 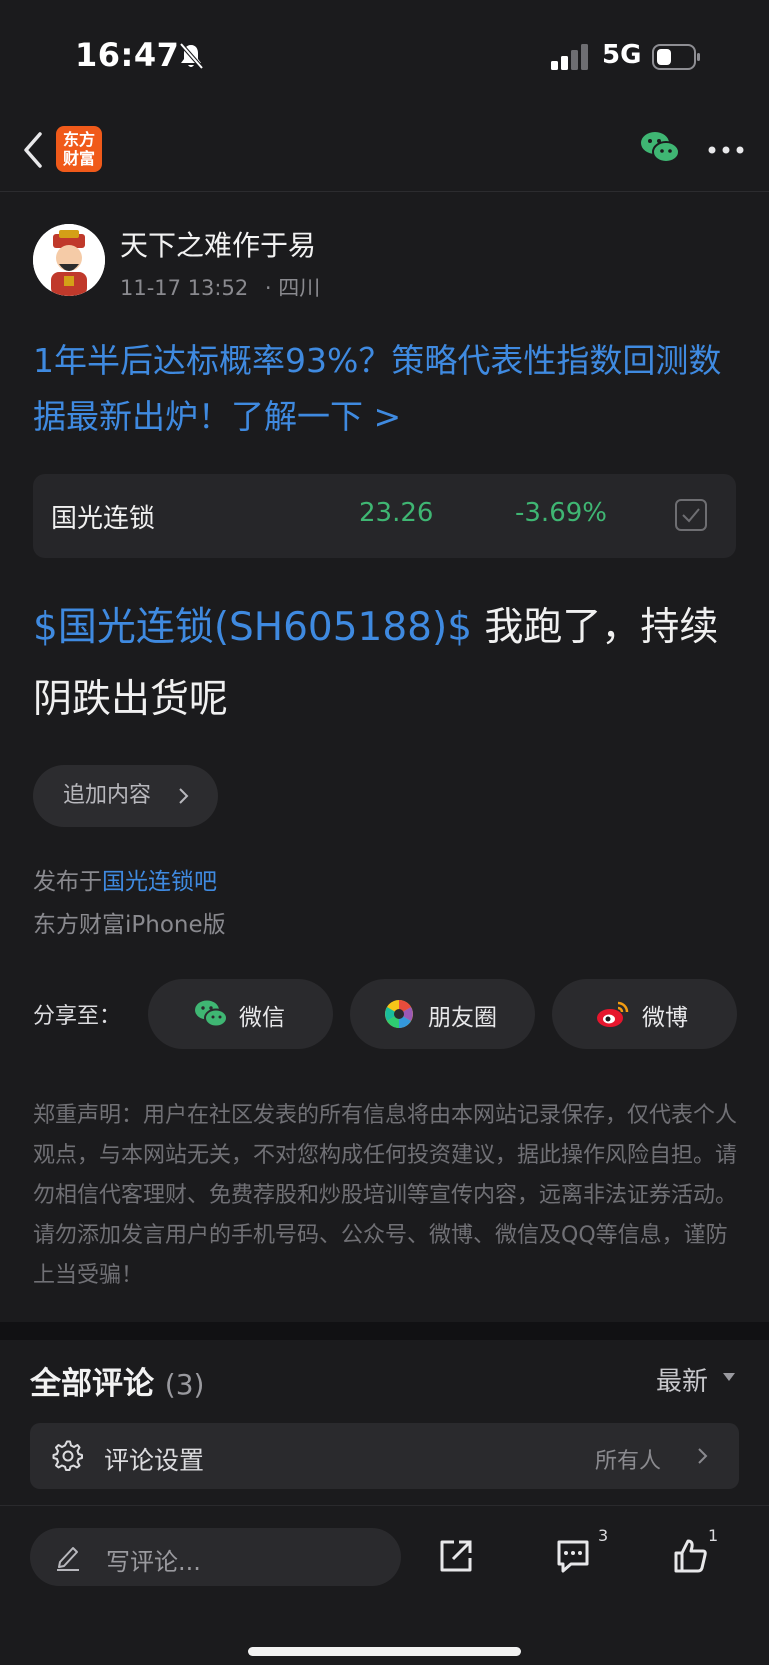 I want to click on comments-title: 全部评论, so click(x=92, y=1384).